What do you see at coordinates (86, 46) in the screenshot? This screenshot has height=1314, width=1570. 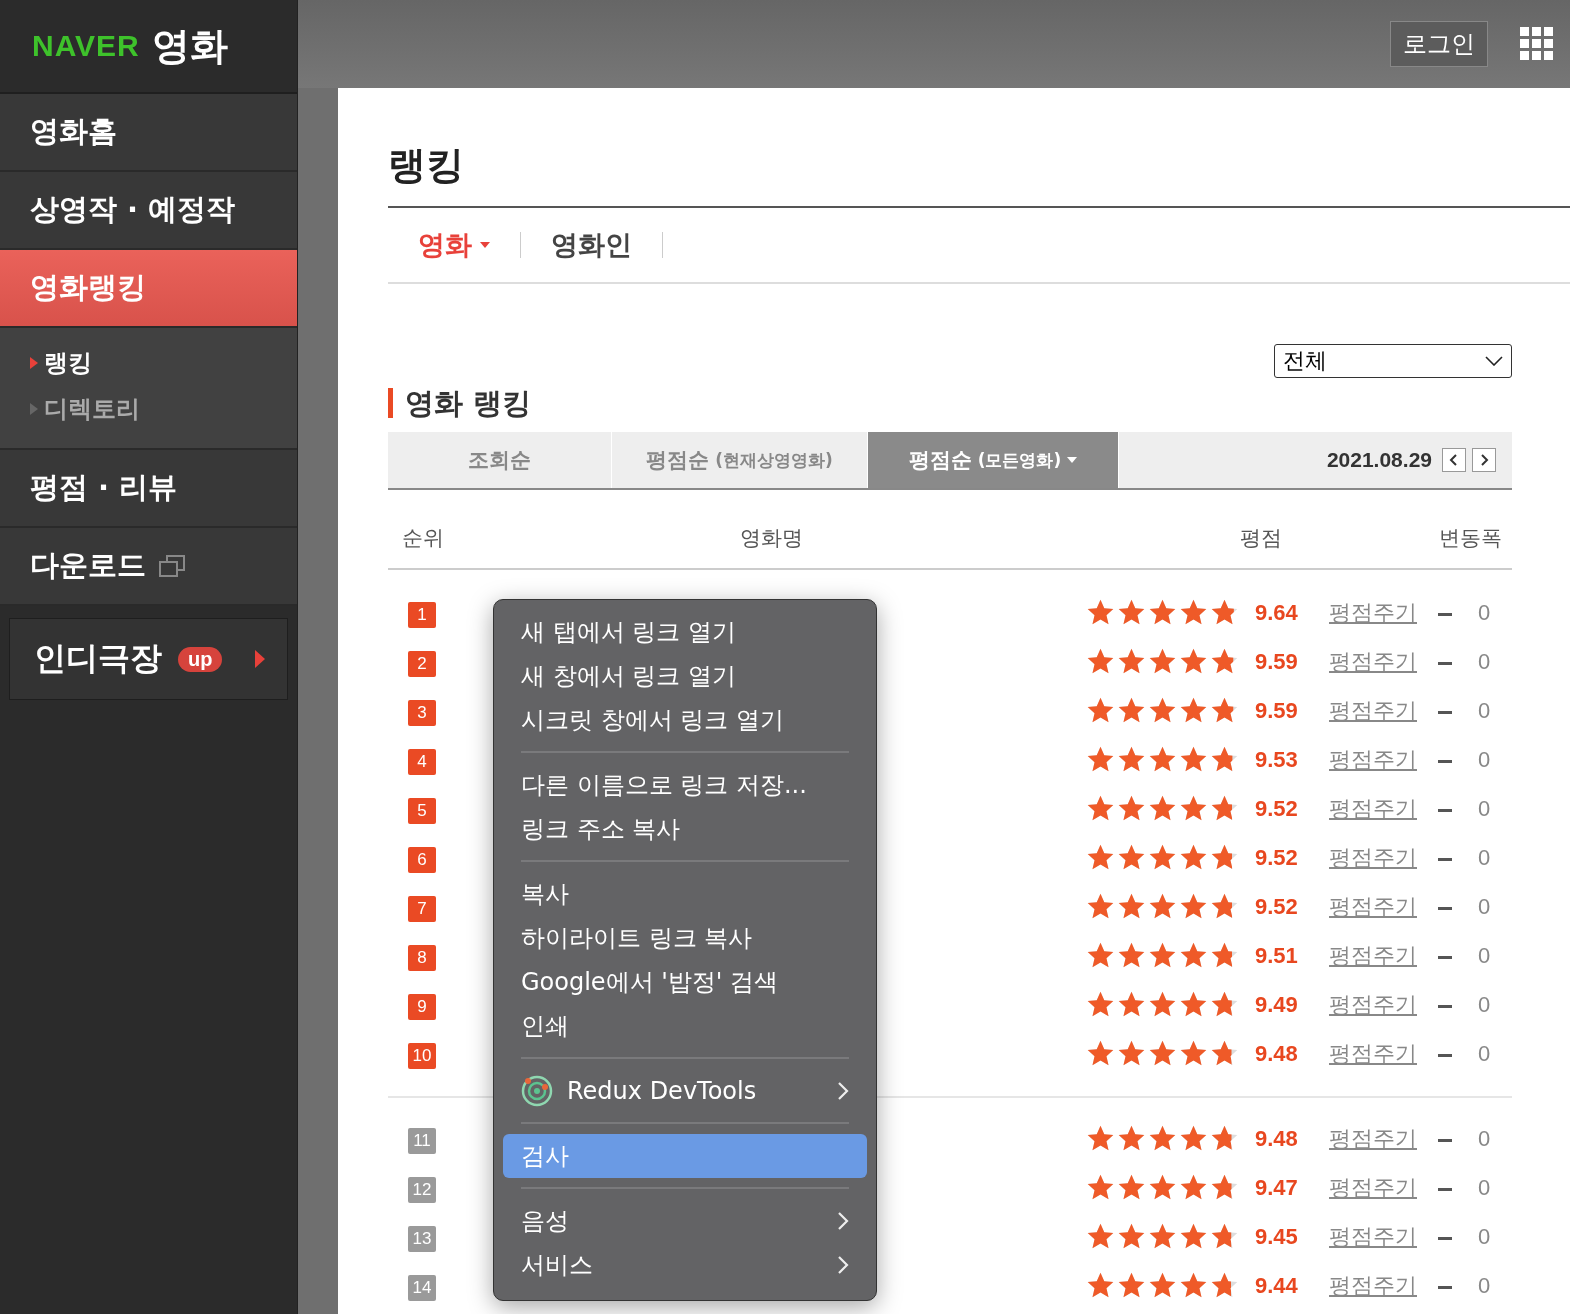 I see `brand-logo: NAVER` at bounding box center [86, 46].